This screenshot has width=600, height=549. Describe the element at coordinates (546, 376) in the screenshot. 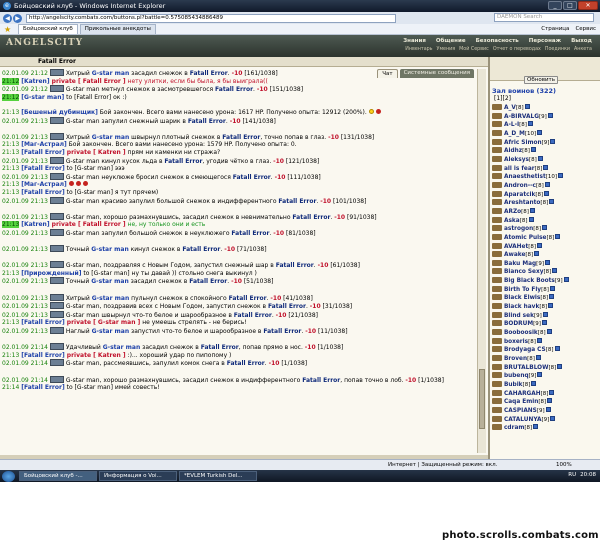

I see `user-list-item: bubenq[9]` at that location.